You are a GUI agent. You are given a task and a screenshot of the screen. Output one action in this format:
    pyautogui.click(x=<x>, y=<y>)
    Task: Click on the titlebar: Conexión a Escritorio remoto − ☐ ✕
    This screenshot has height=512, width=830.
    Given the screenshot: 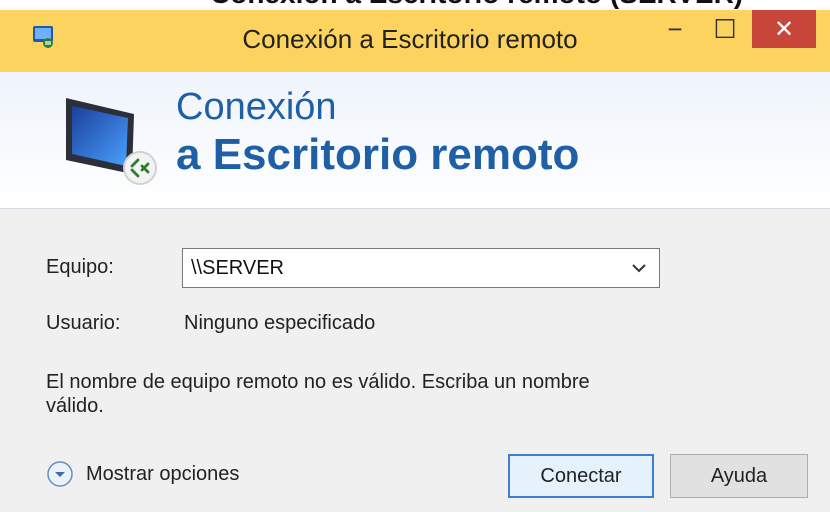 What is the action you would take?
    pyautogui.click(x=415, y=41)
    